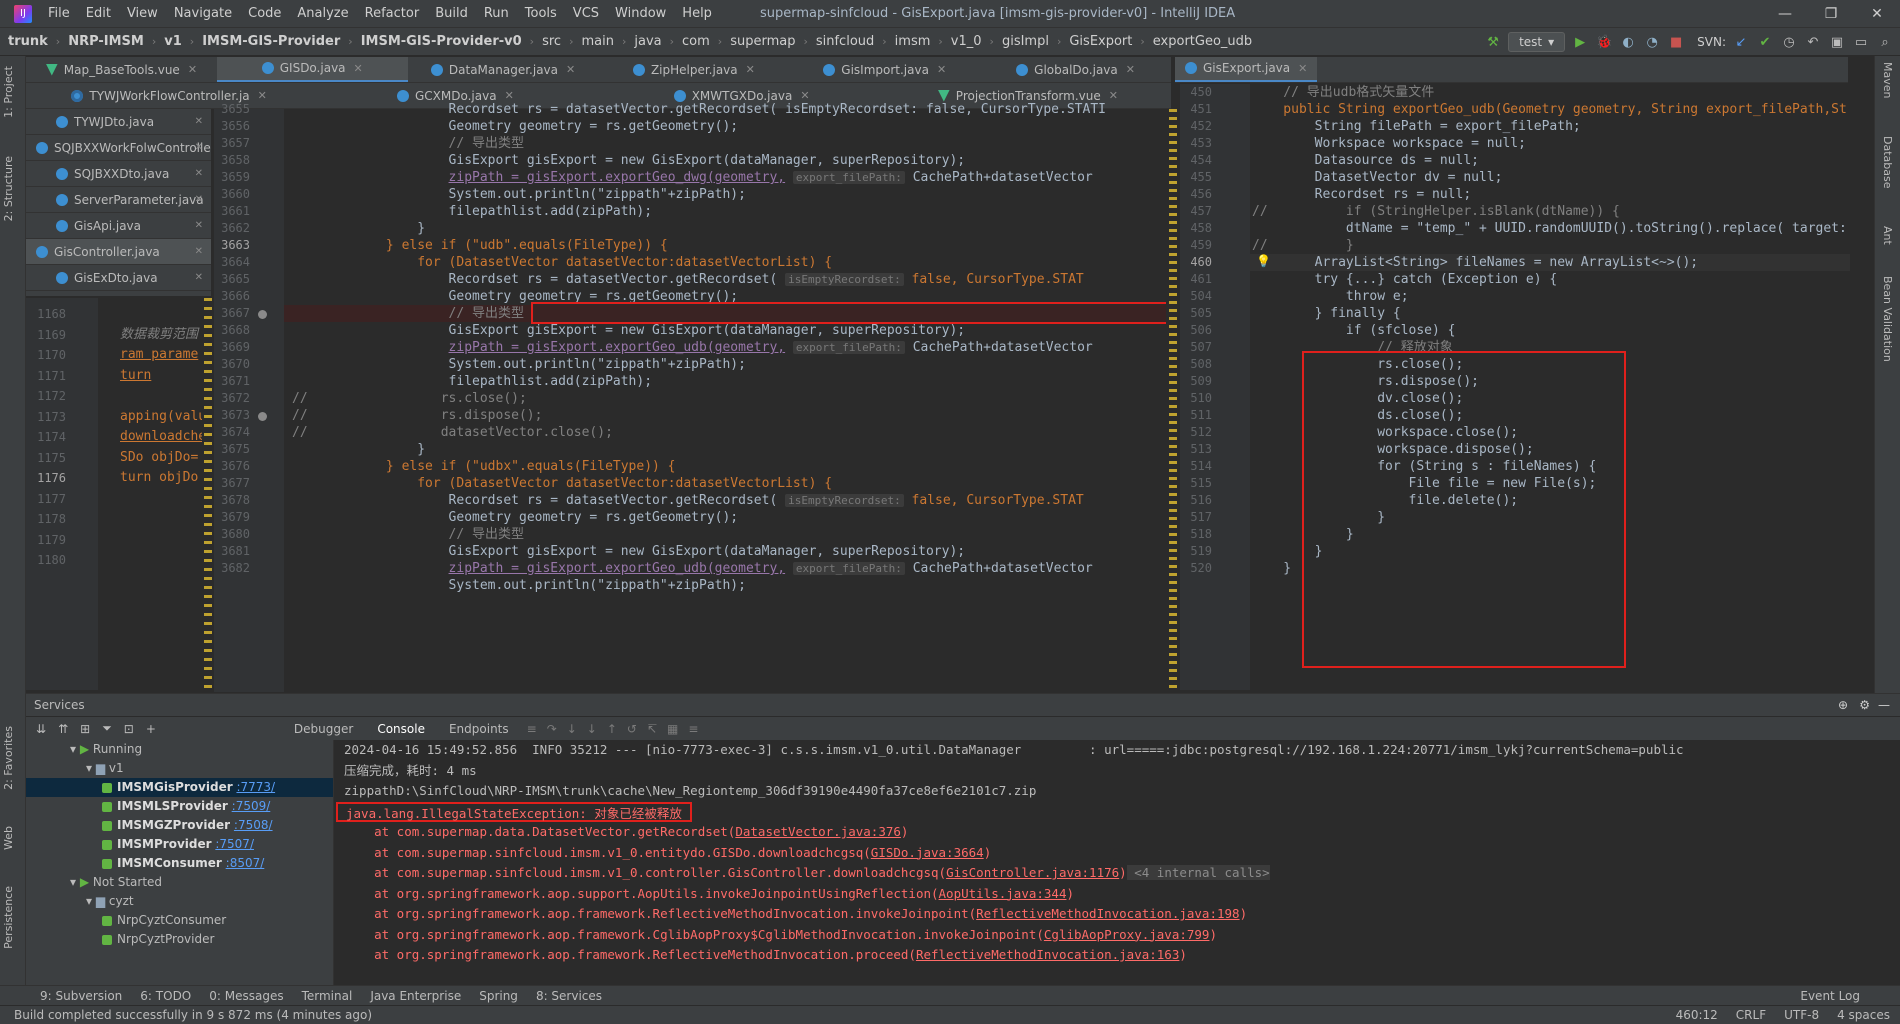  Describe the element at coordinates (503, 69) in the screenshot. I see `editor-tab: DataManager.java ✕` at that location.